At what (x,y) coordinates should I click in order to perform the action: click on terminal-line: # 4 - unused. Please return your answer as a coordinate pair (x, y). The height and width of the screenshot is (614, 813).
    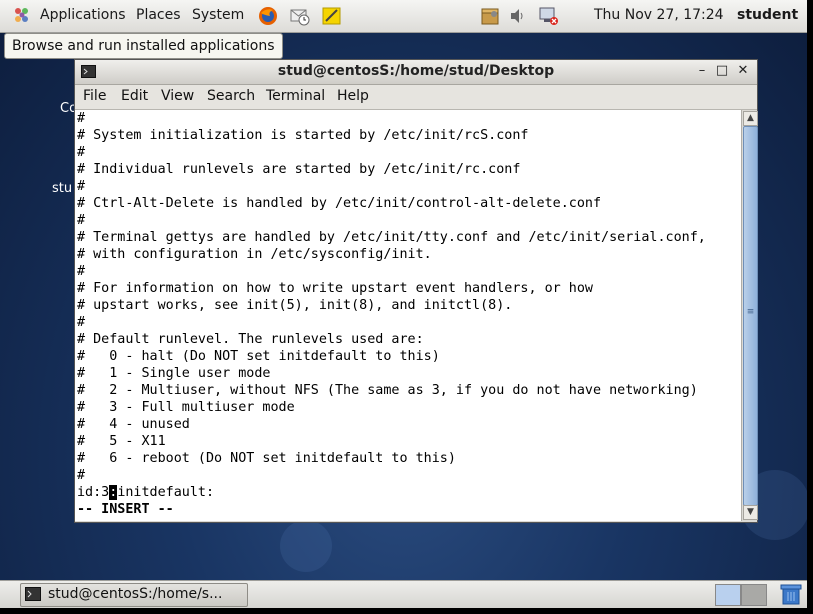
    Looking at the image, I should click on (133, 424).